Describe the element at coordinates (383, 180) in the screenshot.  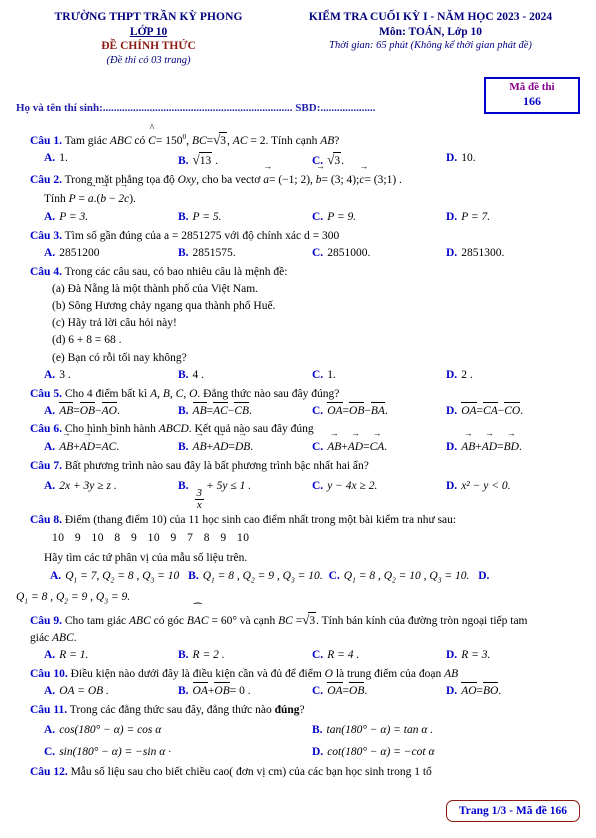
I see `q2-c-value: = (3;1) .` at that location.